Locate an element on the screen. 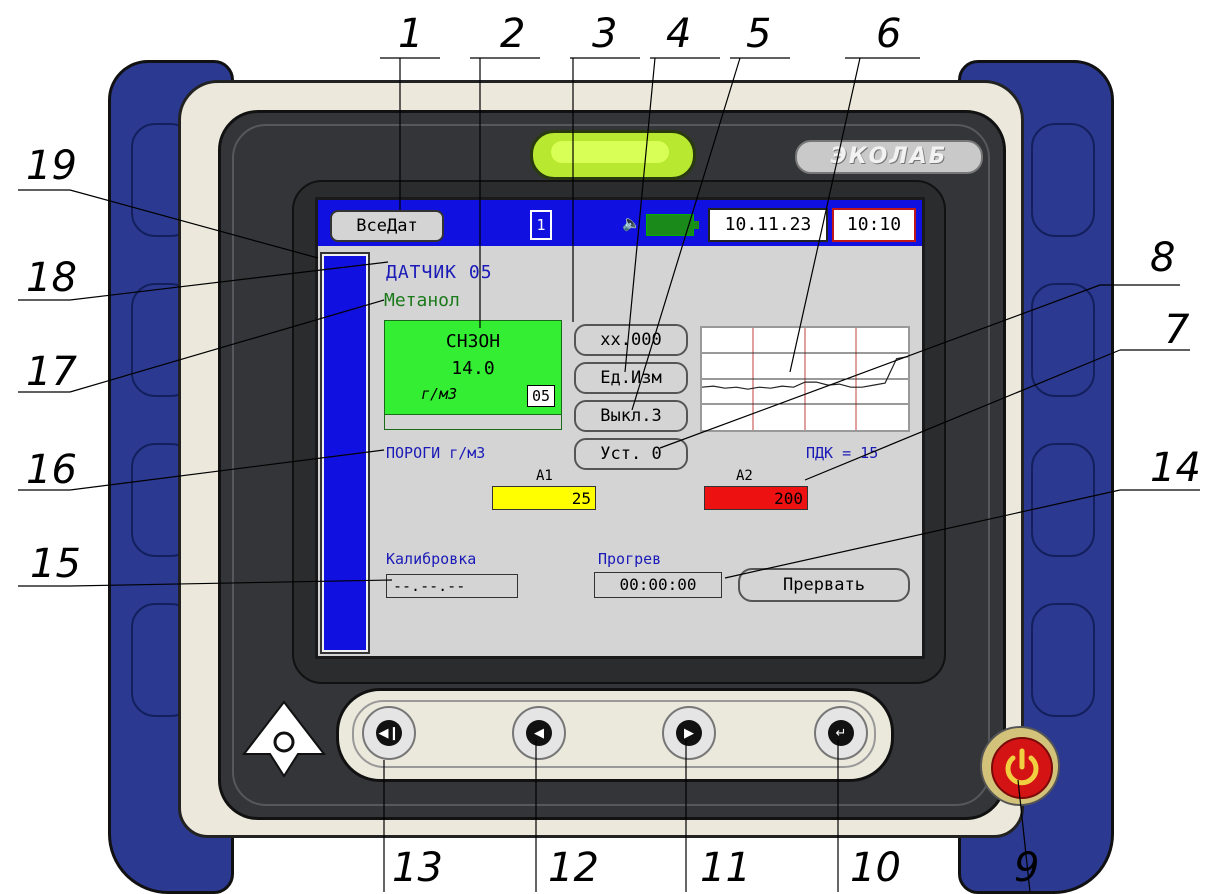 The width and height of the screenshot is (1218, 894). callout-8: 8 is located at coordinates (1163, 258).